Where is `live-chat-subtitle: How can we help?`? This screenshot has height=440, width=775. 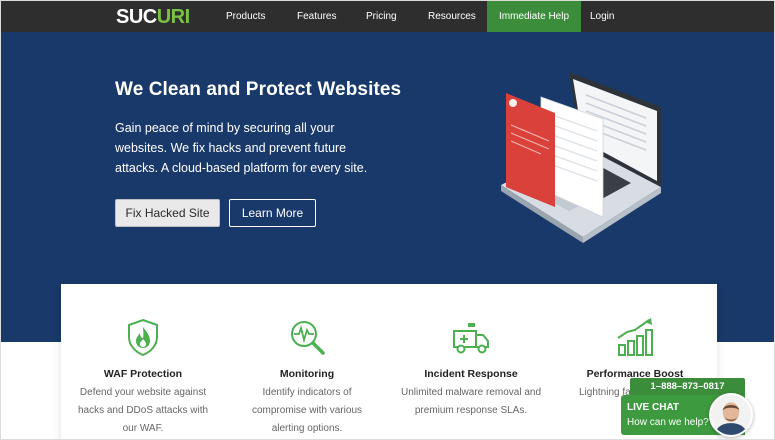 live-chat-subtitle: How can we help? is located at coordinates (668, 422).